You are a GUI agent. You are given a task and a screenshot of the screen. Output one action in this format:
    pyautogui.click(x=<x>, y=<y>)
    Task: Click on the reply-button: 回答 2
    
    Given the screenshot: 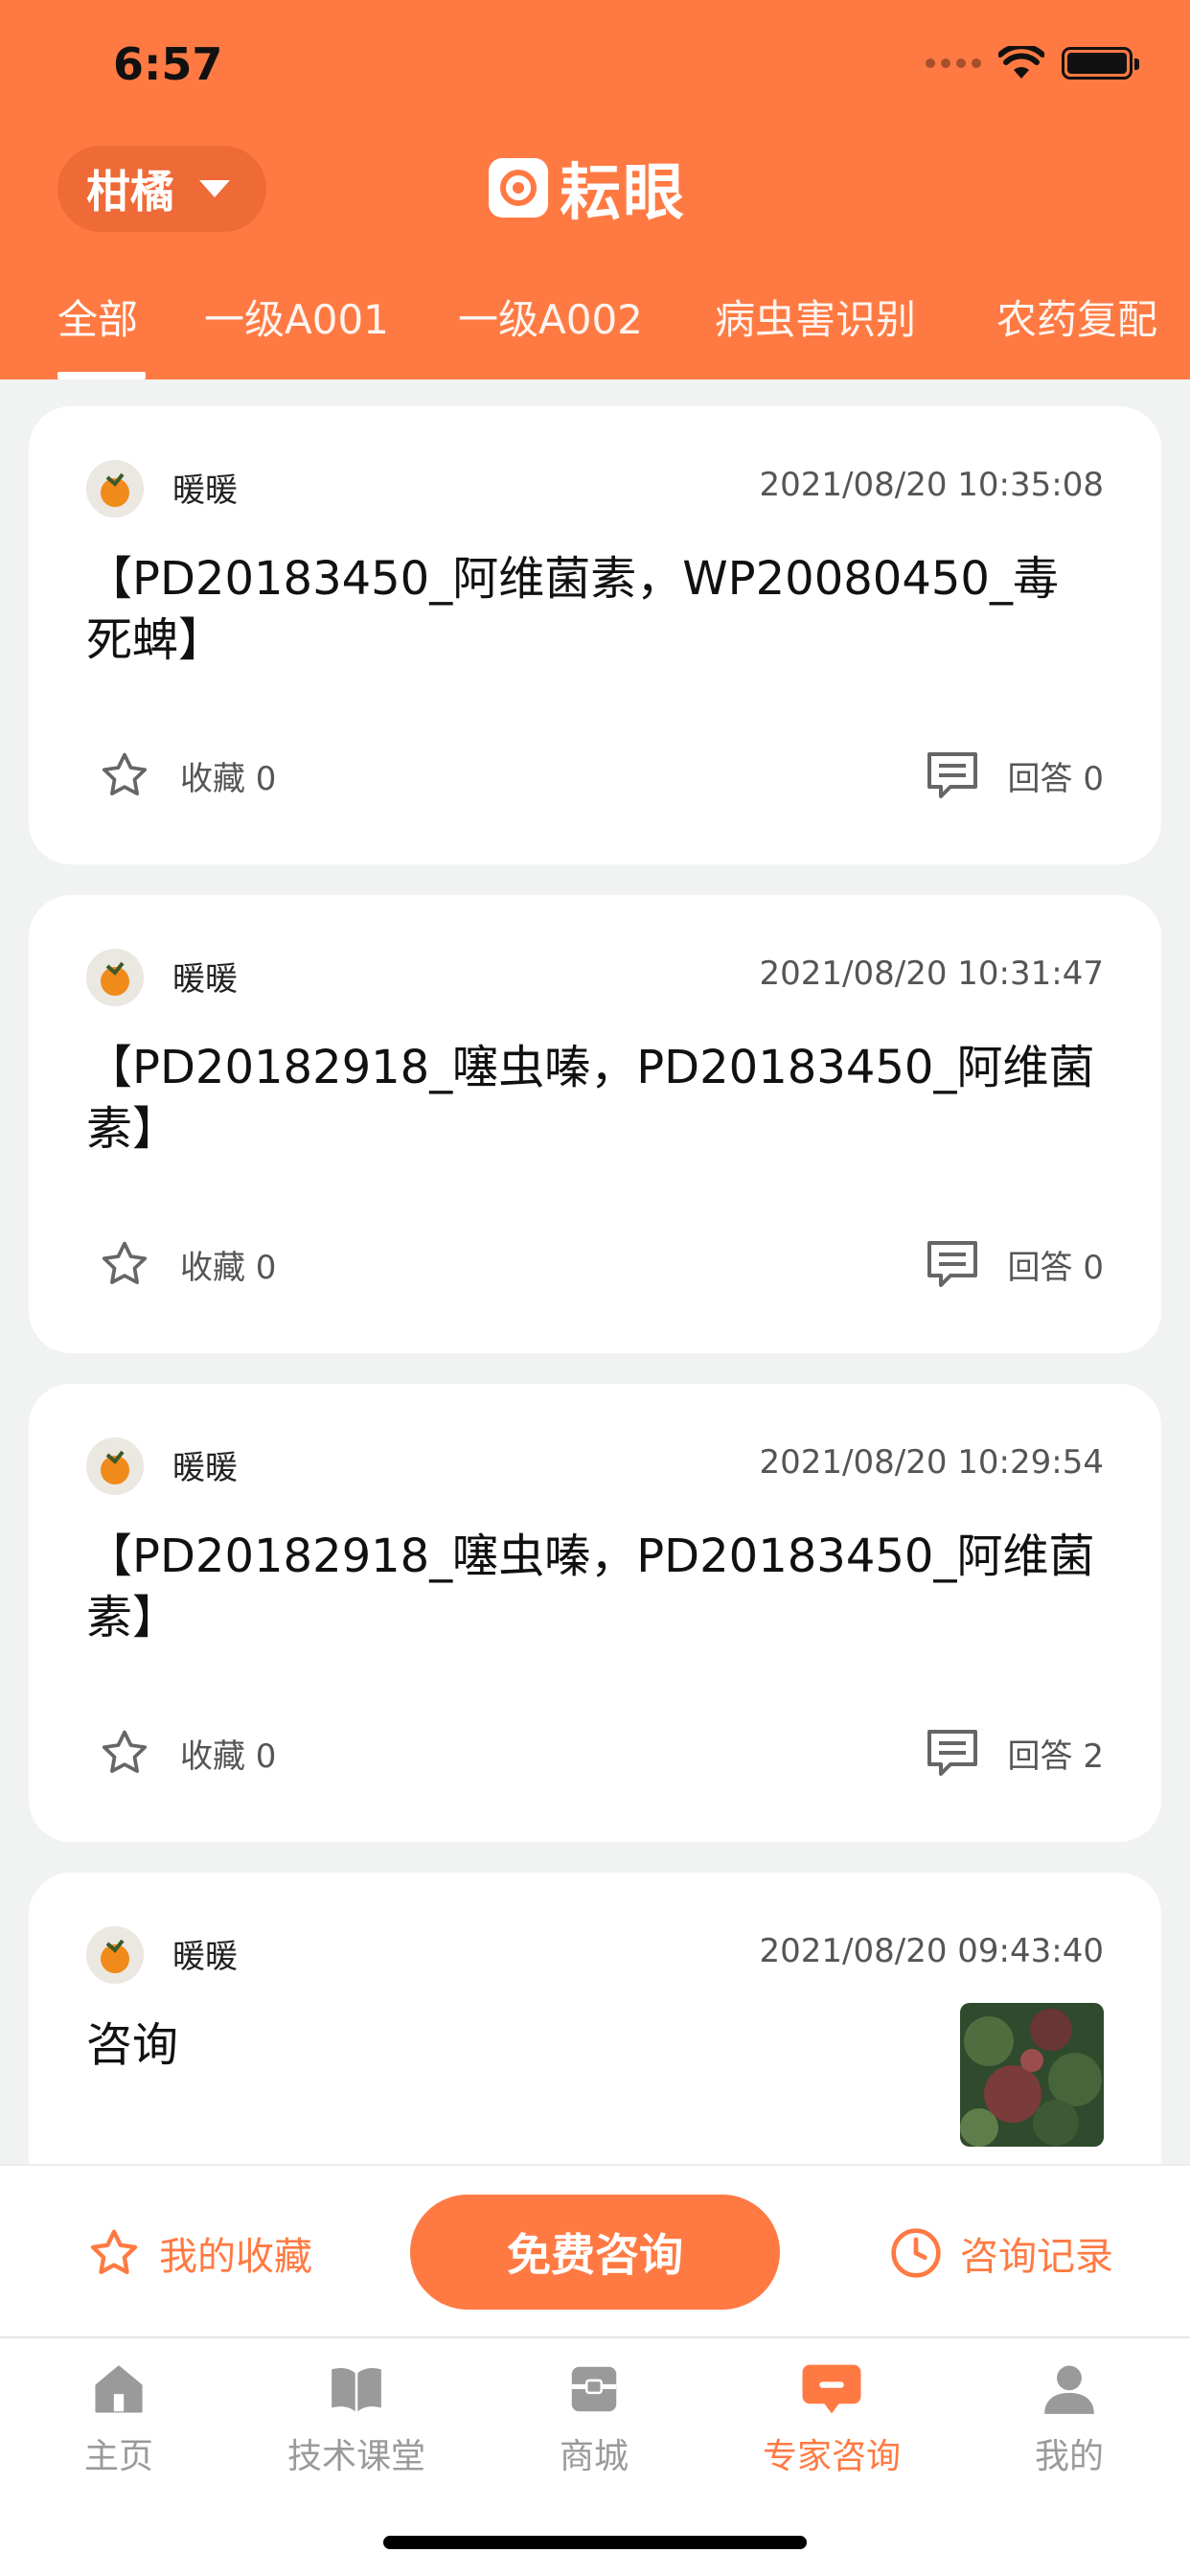 What is the action you would take?
    pyautogui.click(x=1015, y=1753)
    